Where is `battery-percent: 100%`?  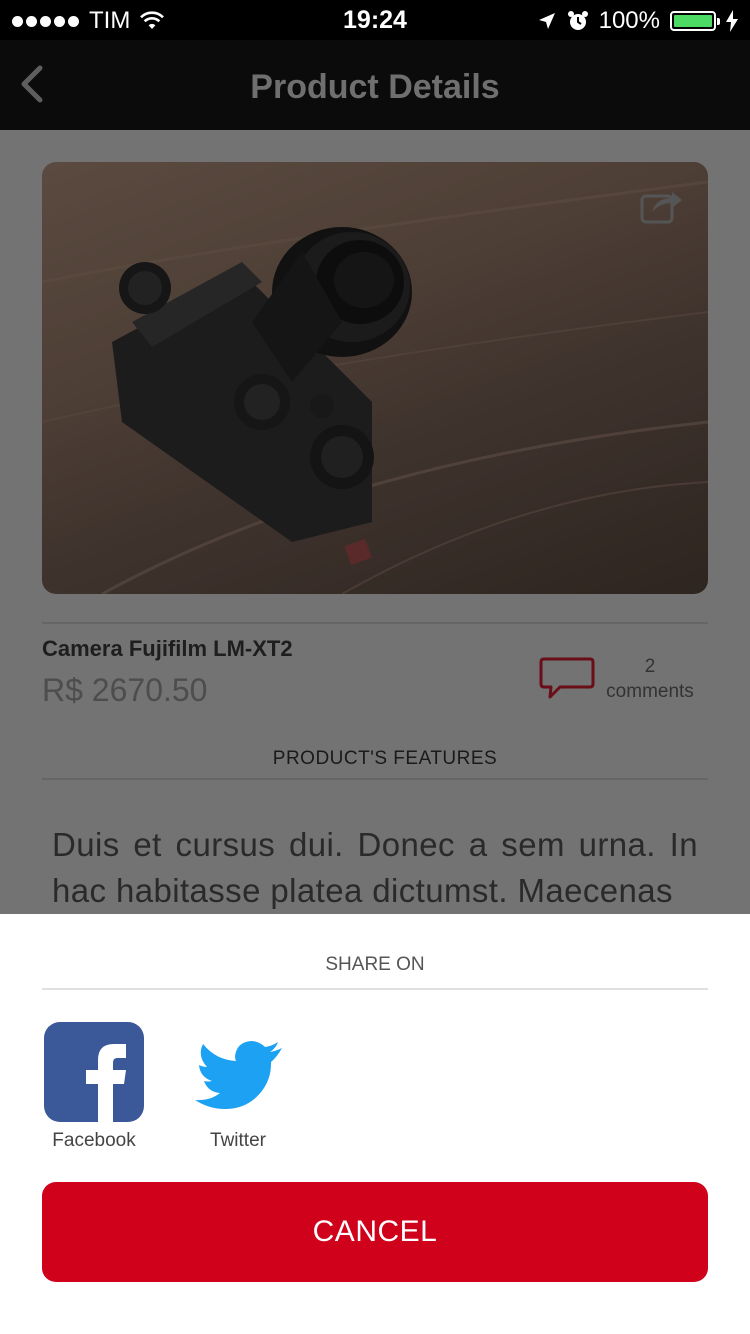
battery-percent: 100% is located at coordinates (629, 20).